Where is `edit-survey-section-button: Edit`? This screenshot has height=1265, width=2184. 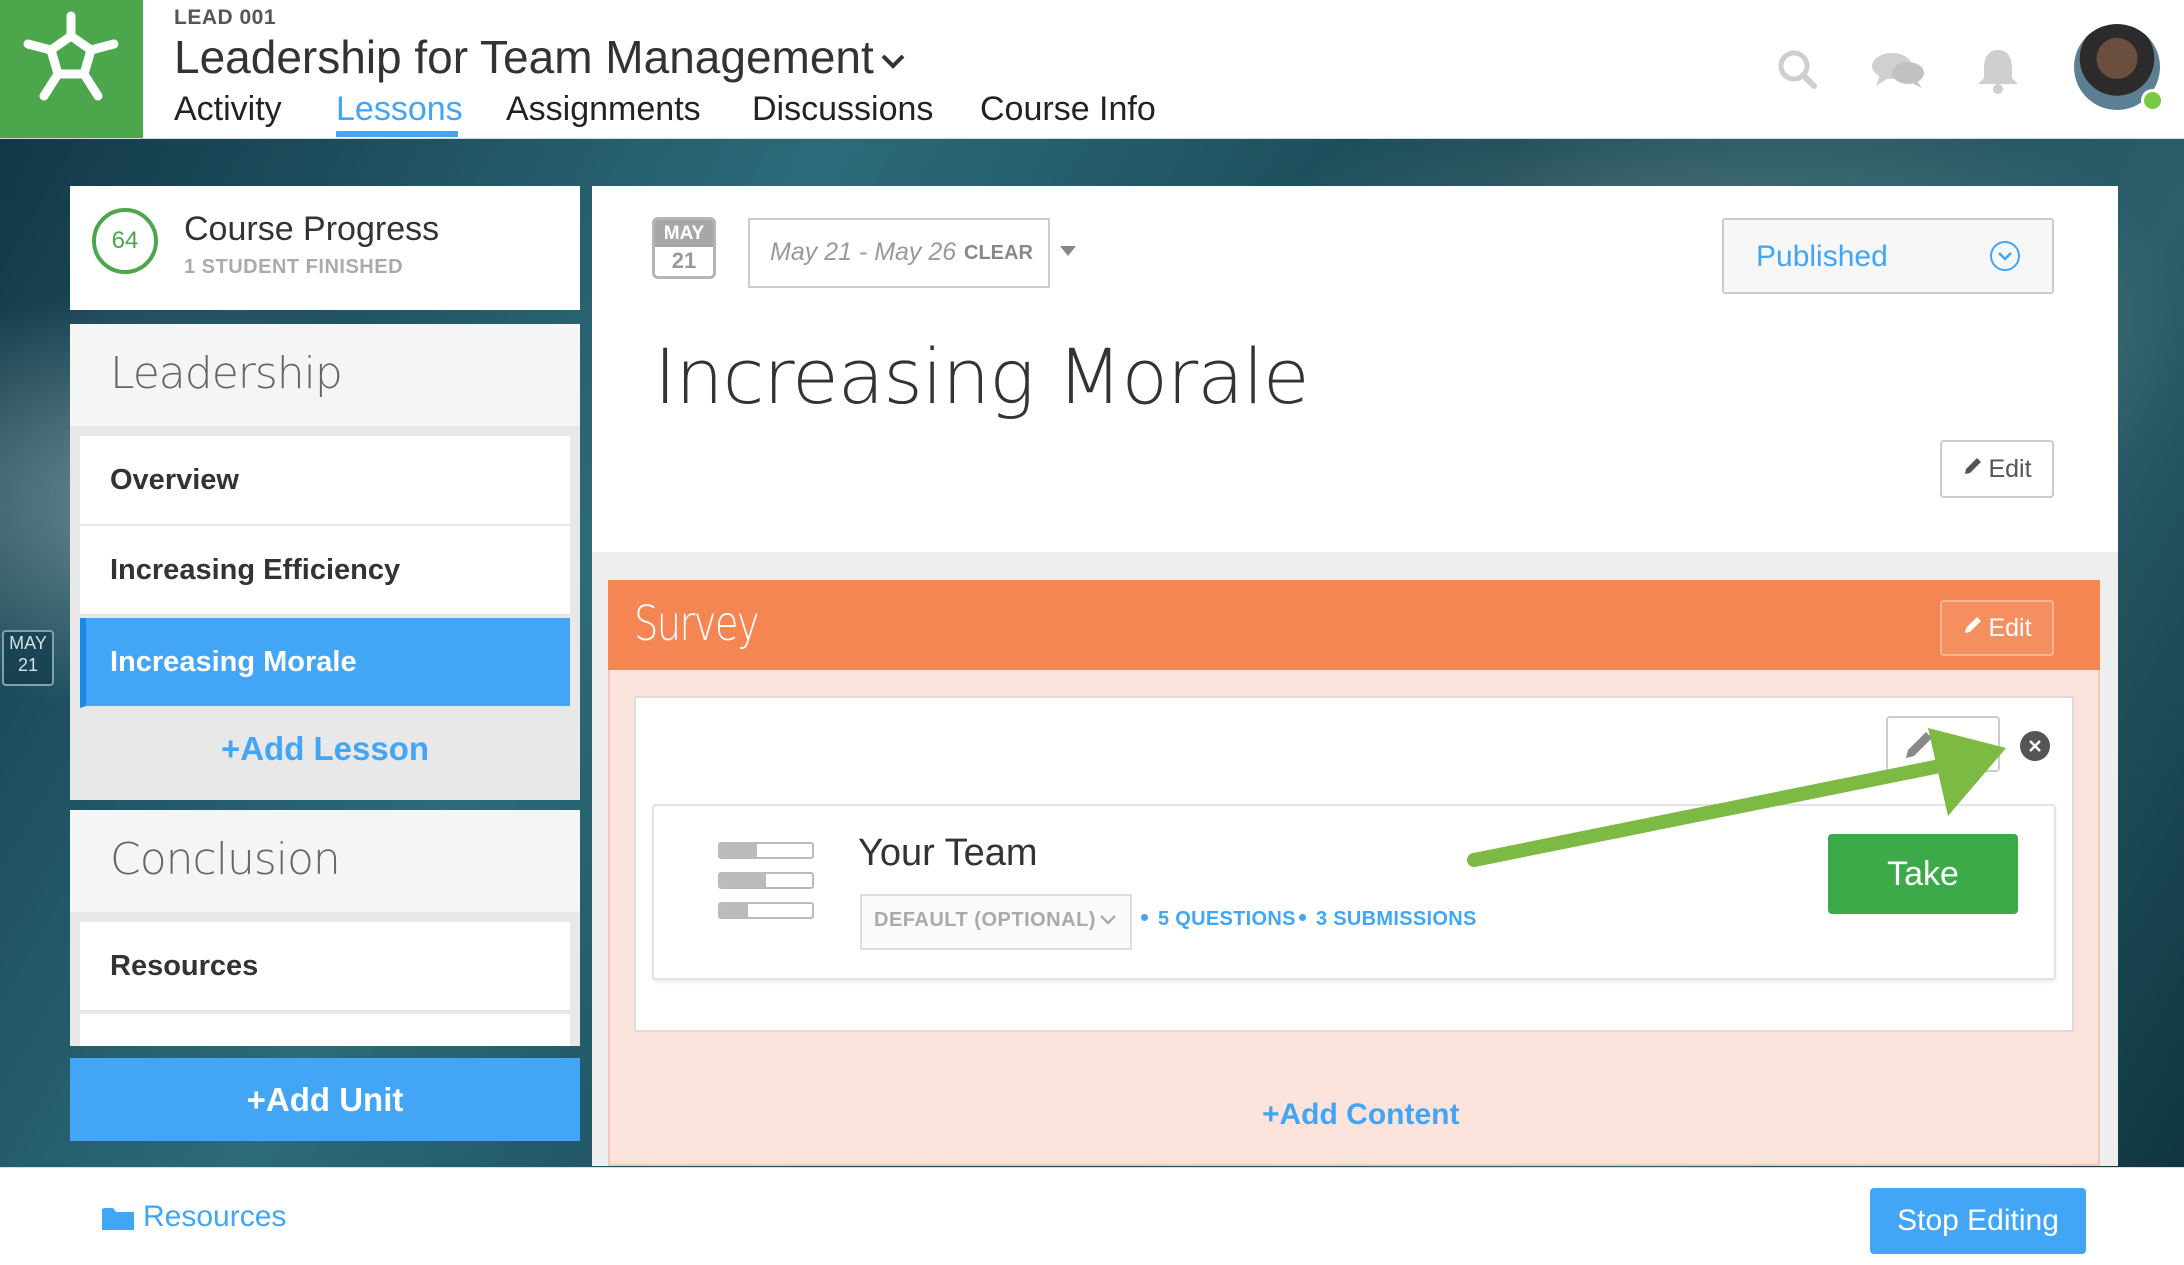
edit-survey-section-button: Edit is located at coordinates (1997, 628).